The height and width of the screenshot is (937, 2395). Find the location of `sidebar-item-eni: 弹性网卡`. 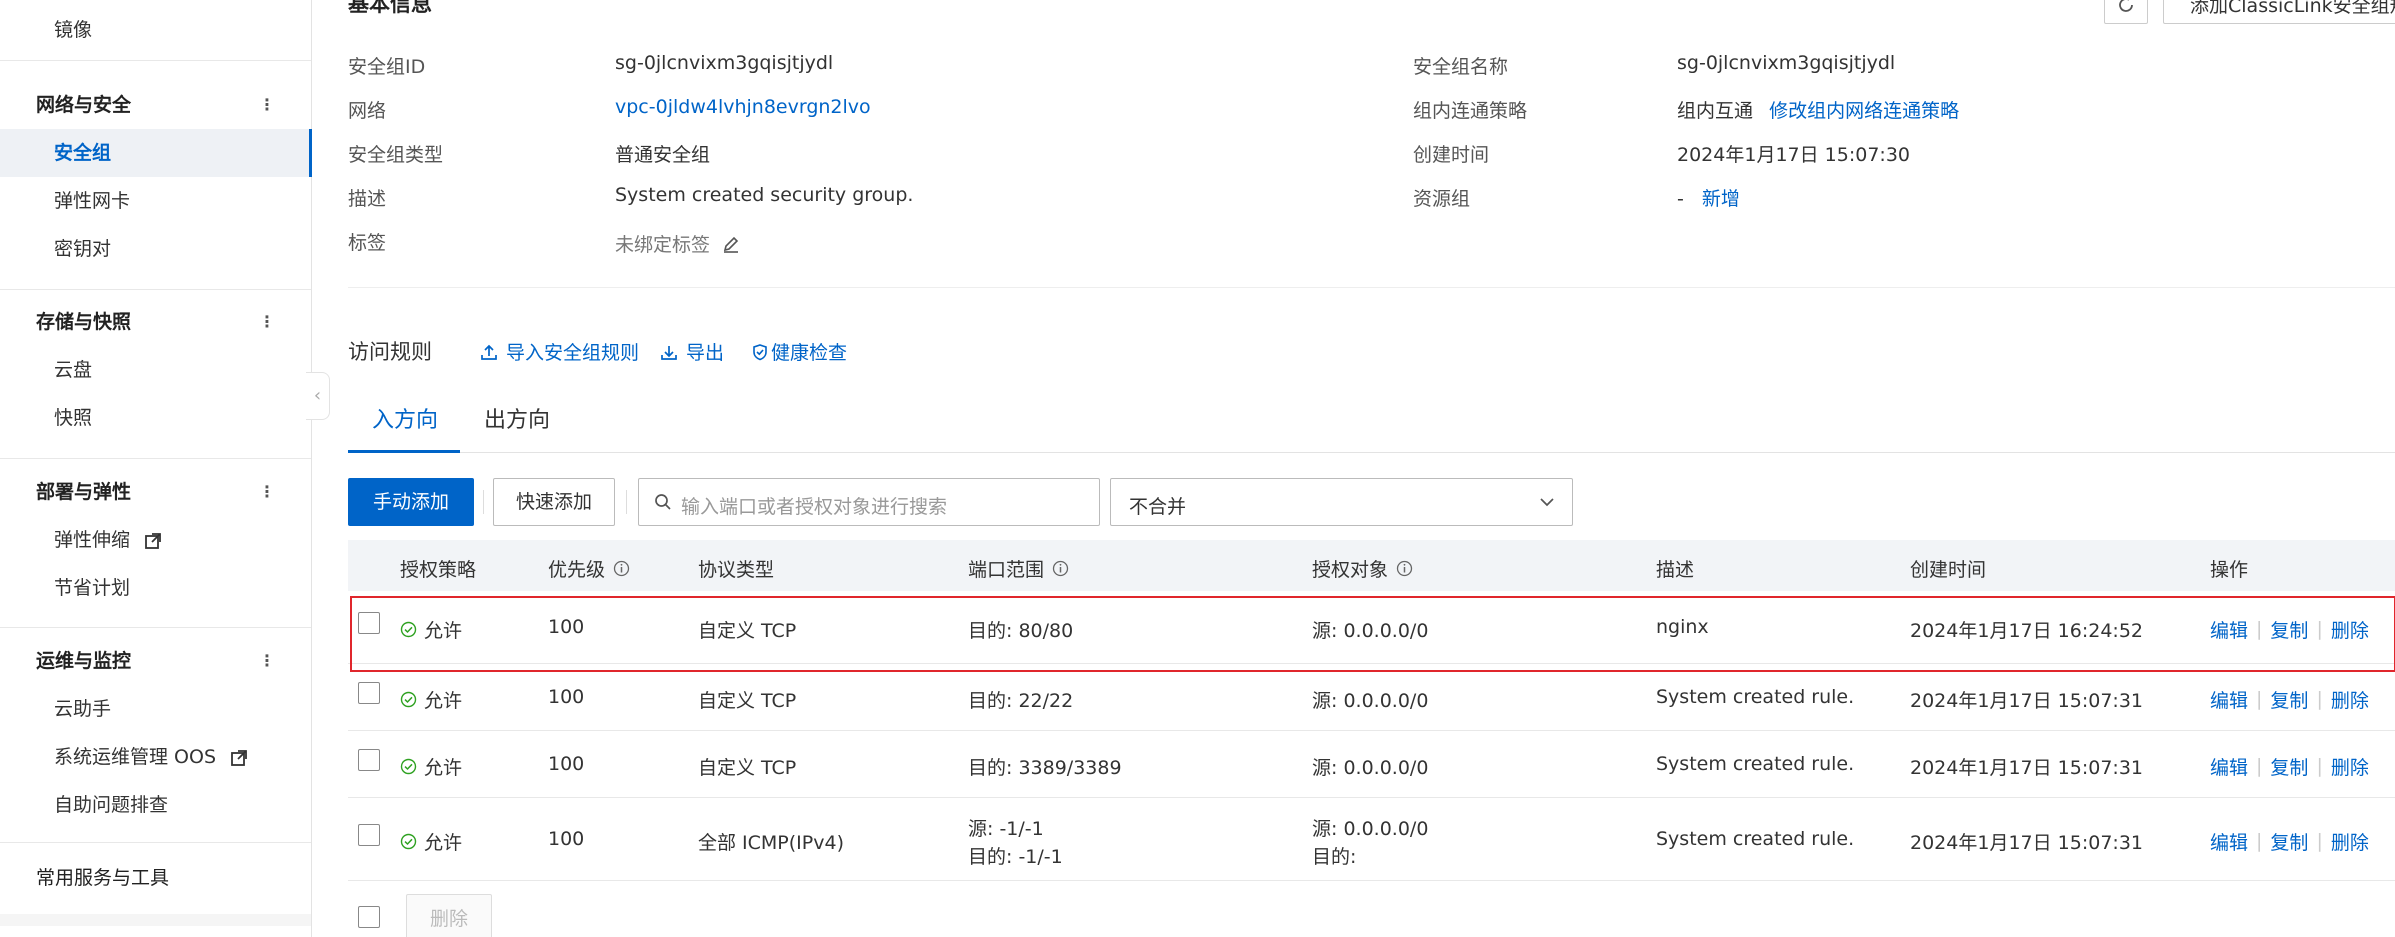

sidebar-item-eni: 弹性网卡 is located at coordinates (155, 201).